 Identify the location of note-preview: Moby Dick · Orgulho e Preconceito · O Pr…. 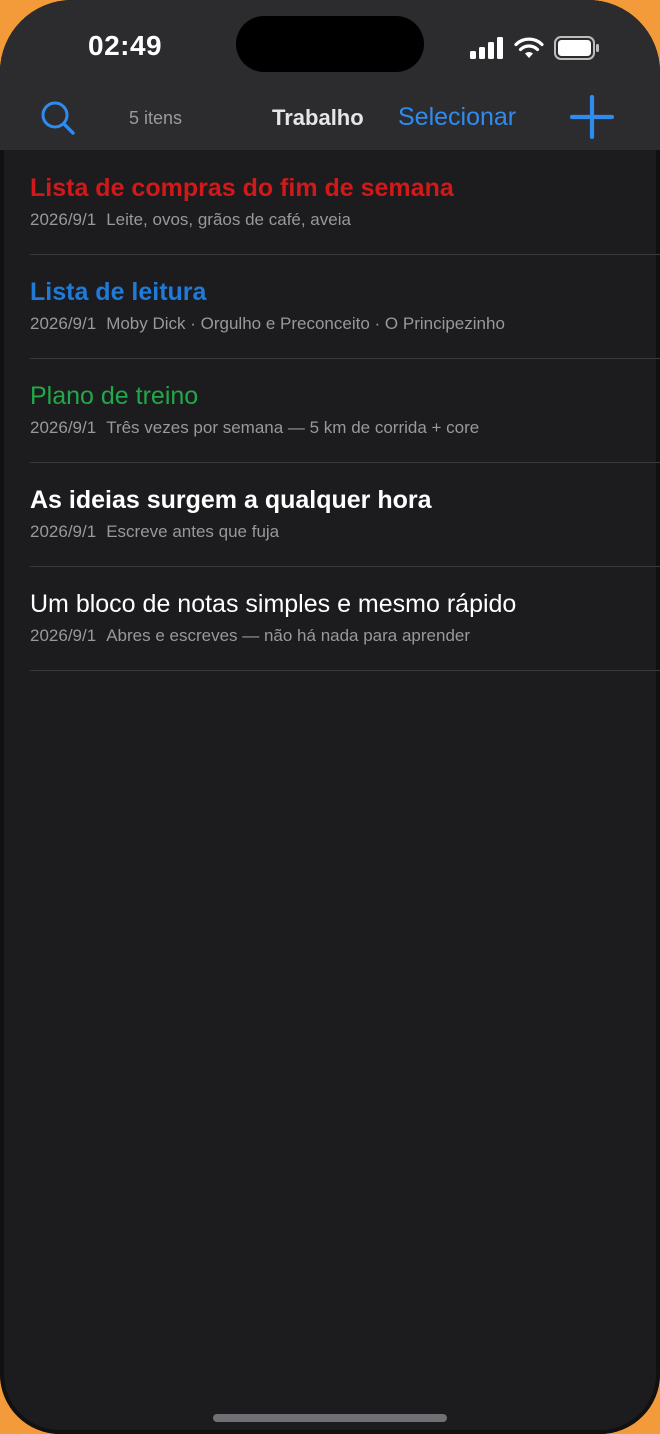
(305, 323).